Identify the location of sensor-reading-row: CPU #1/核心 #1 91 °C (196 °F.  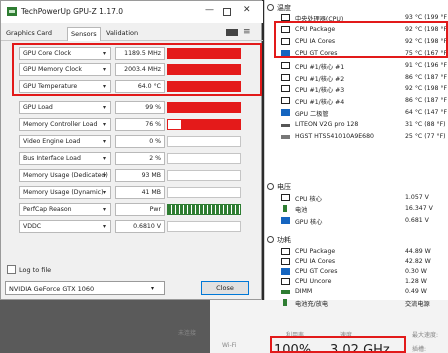
(362, 66).